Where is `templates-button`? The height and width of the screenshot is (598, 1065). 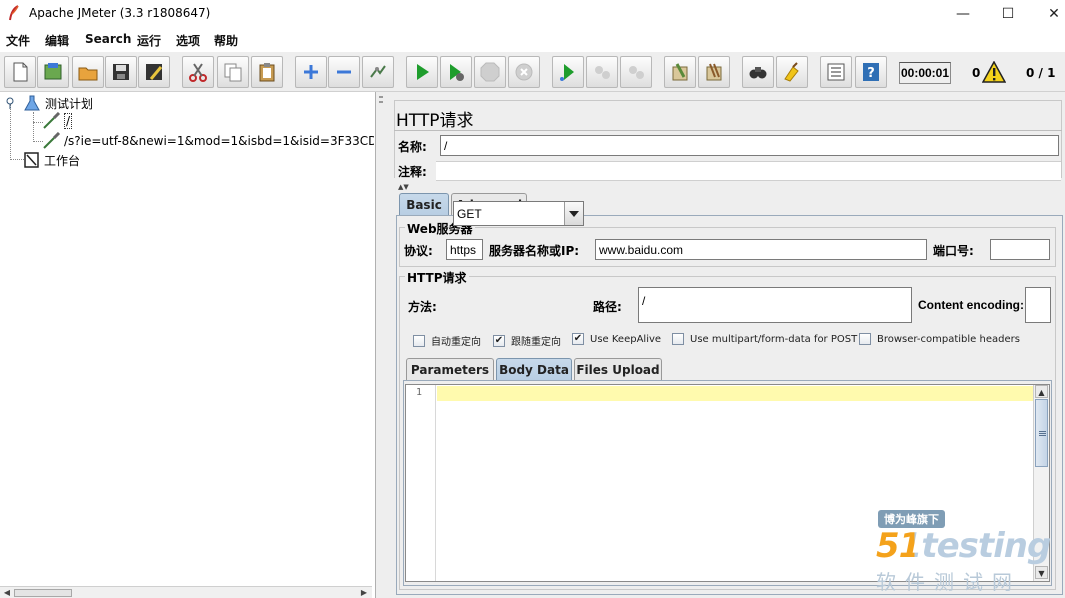 templates-button is located at coordinates (53, 72).